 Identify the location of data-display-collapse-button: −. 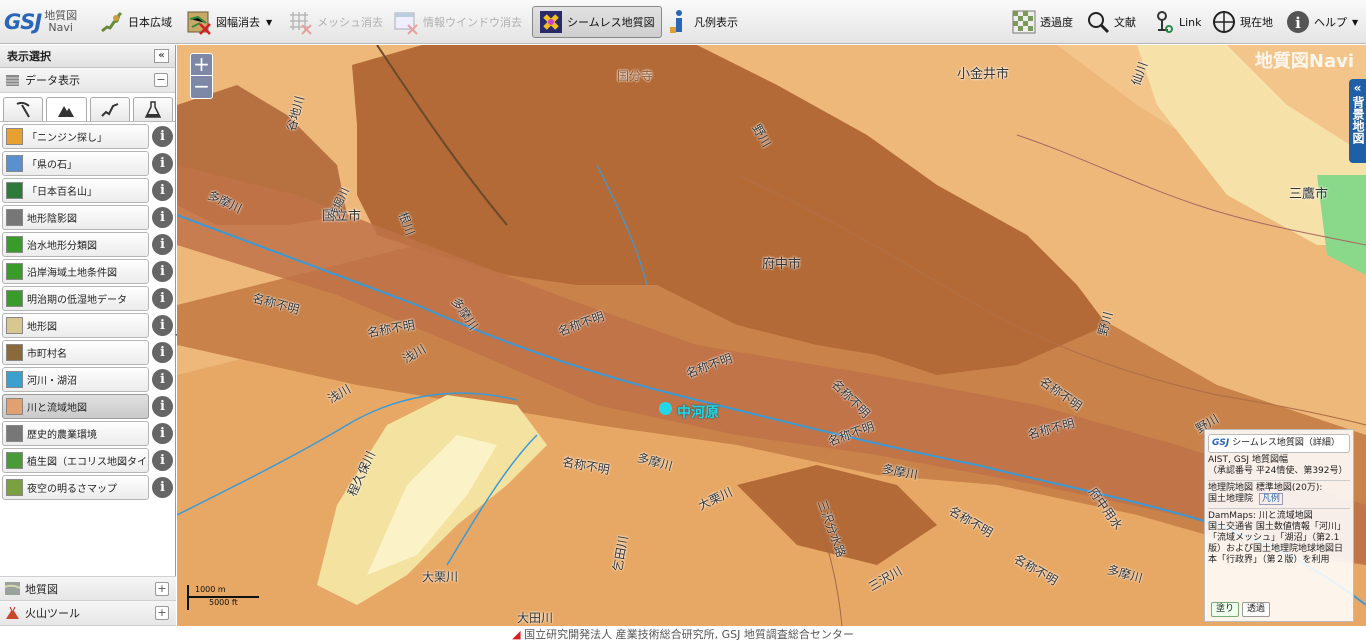
(161, 80).